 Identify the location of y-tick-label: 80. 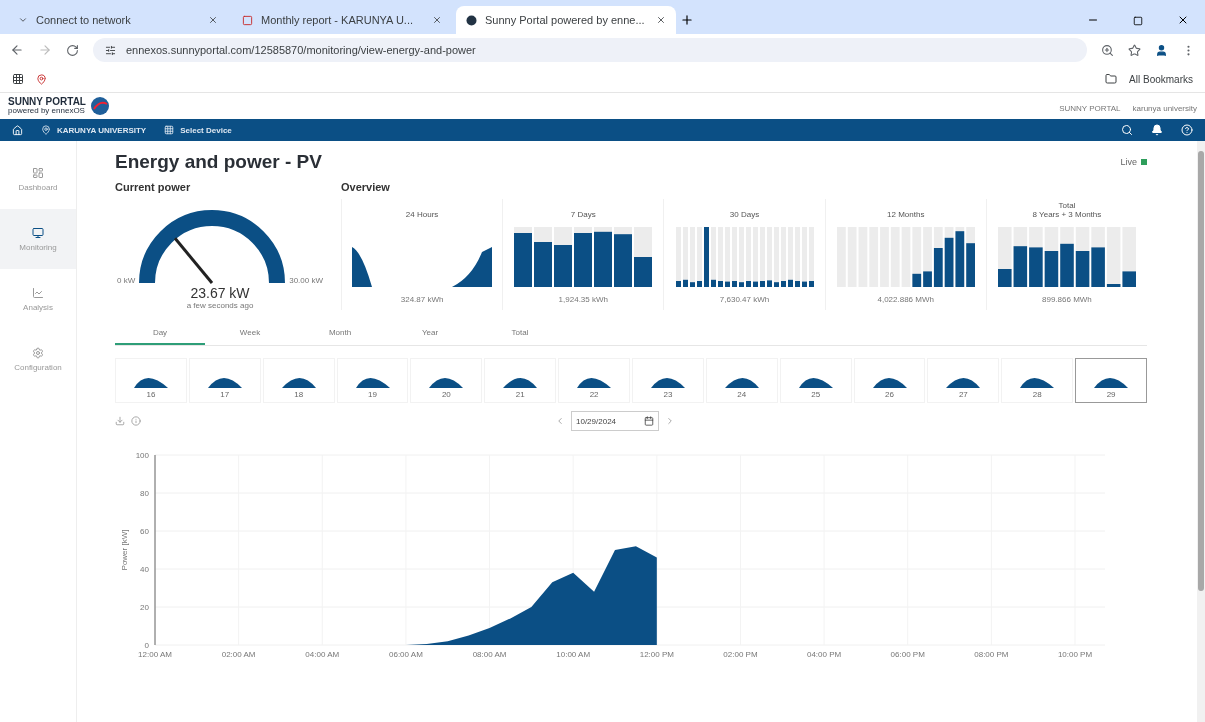
(144, 493).